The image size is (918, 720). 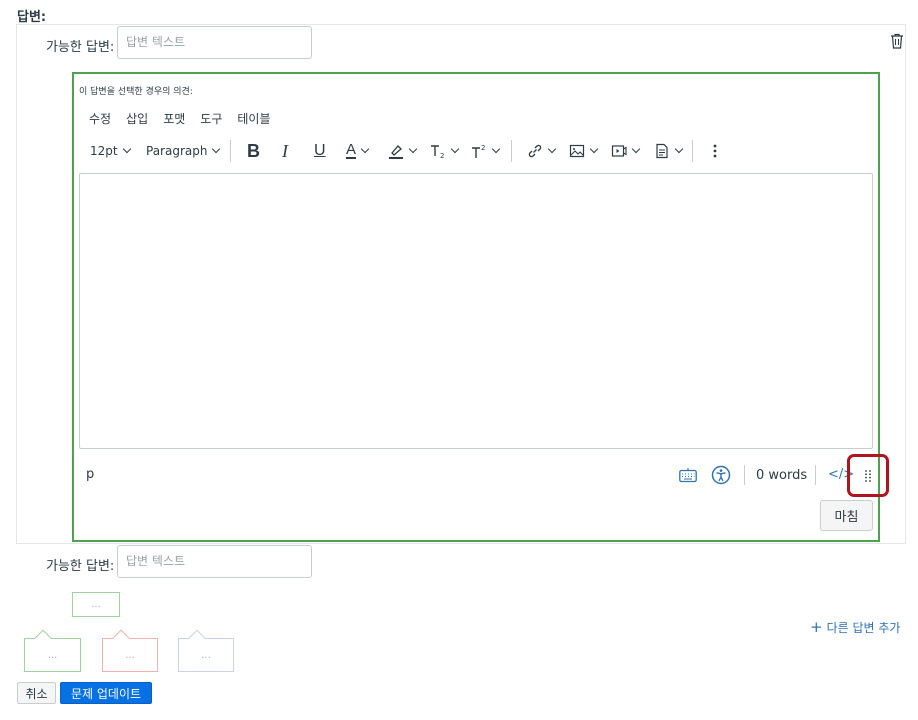 What do you see at coordinates (816, 627) in the screenshot?
I see `plus-icon: +` at bounding box center [816, 627].